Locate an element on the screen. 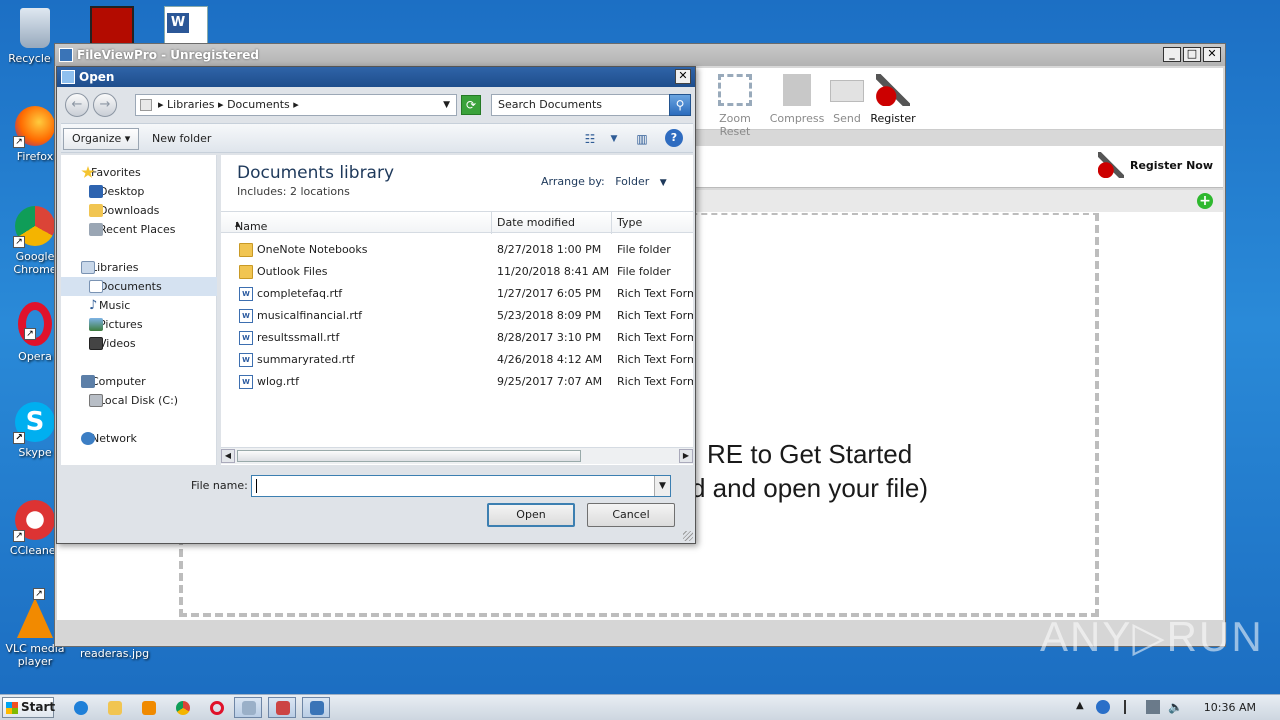 The image size is (1280, 720). tray-app-icon is located at coordinates (1103, 707).